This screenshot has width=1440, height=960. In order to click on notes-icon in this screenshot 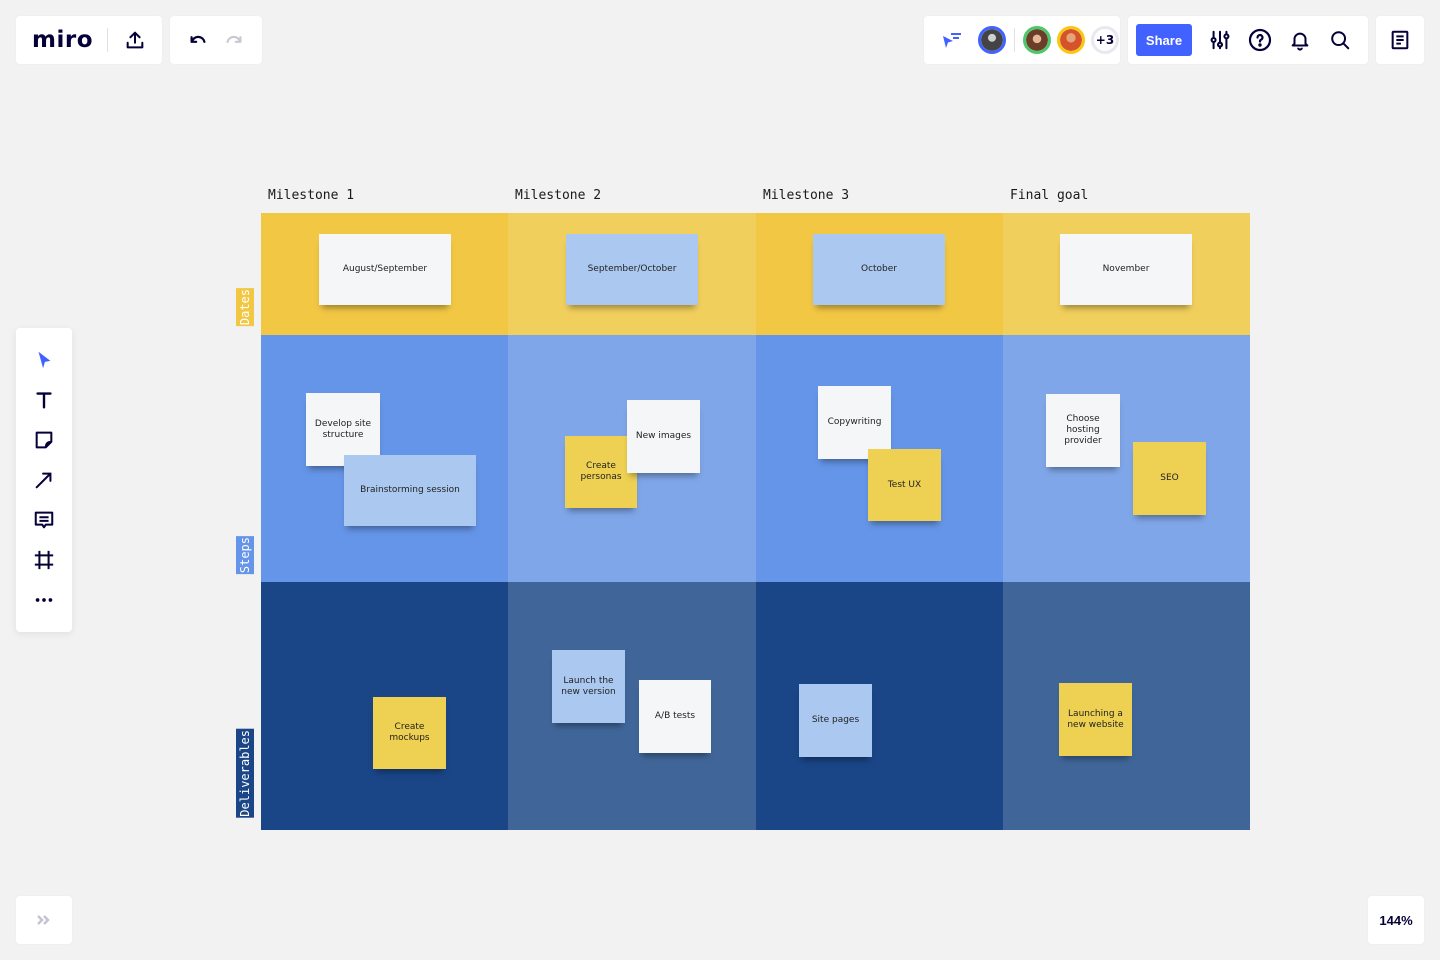, I will do `click(1400, 40)`.